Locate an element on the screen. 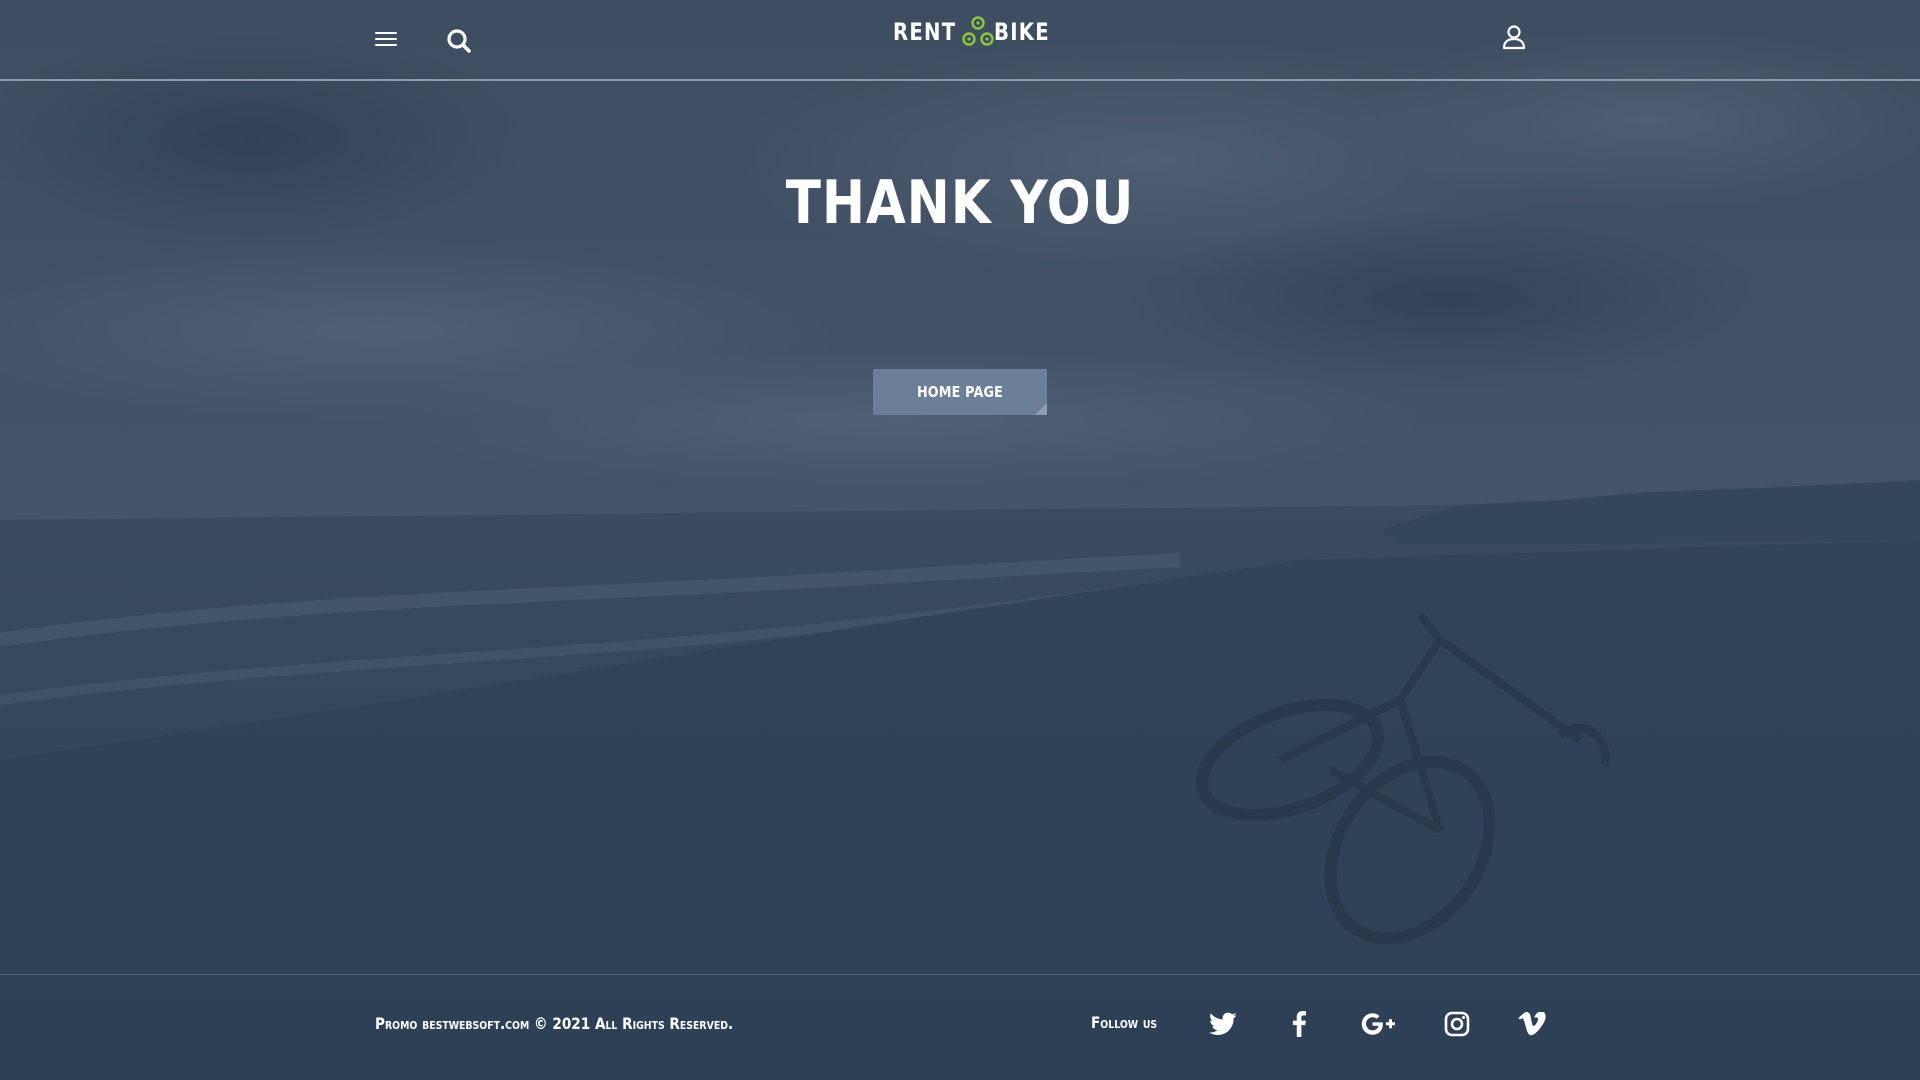  site-header: RENT BIKE is located at coordinates (960, 40).